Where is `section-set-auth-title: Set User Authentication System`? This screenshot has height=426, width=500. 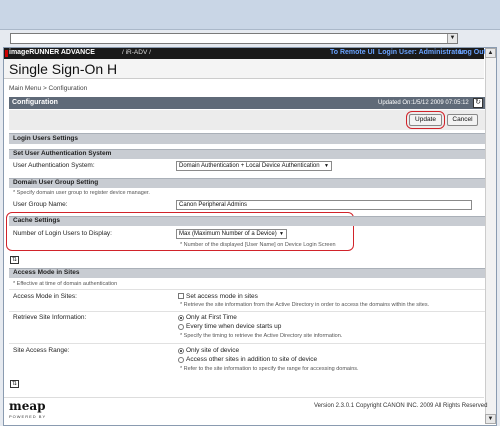
section-set-auth-title: Set User Authentication System is located at coordinates (62, 153).